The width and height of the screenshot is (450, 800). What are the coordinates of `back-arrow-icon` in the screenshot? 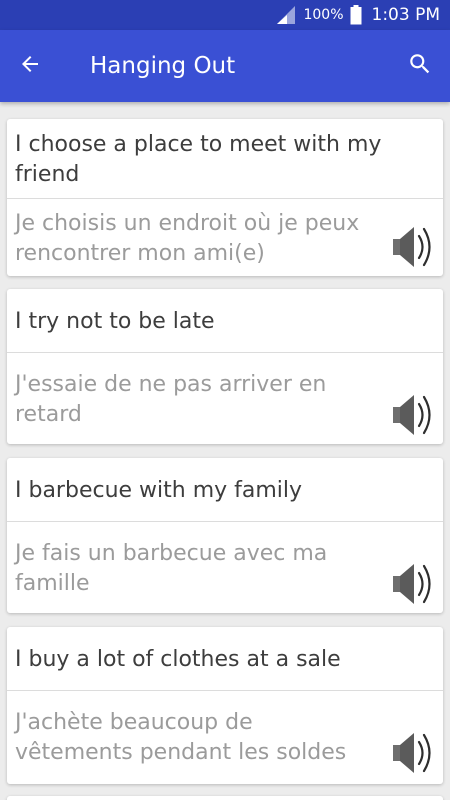 It's located at (30, 66).